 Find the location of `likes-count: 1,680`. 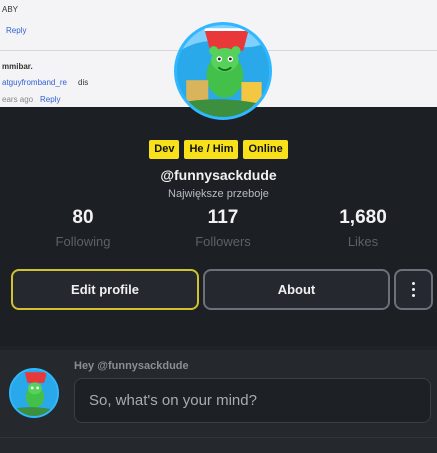

likes-count: 1,680 is located at coordinates (363, 217).